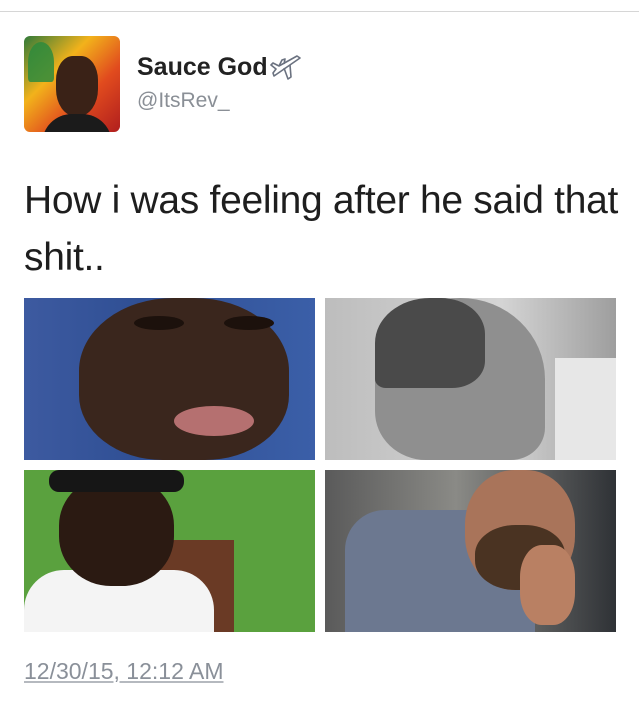 This screenshot has width=639, height=714. I want to click on avatar, so click(72, 84).